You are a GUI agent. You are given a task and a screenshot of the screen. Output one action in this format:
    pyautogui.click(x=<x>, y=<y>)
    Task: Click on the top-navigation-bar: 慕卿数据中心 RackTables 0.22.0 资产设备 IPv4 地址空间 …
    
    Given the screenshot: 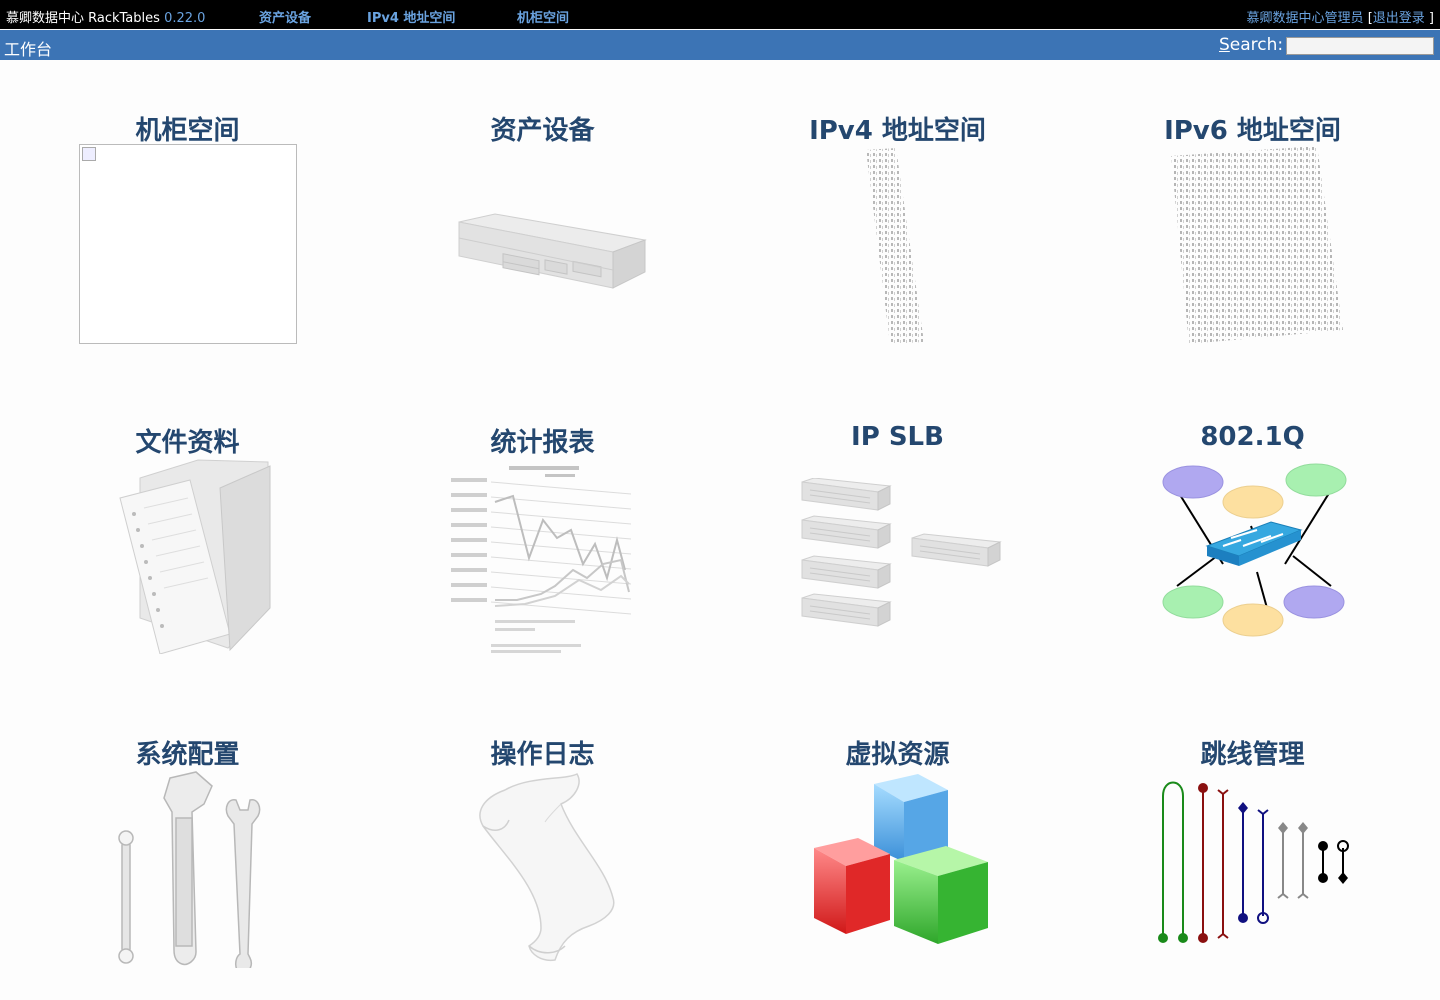 What is the action you would take?
    pyautogui.click(x=720, y=14)
    